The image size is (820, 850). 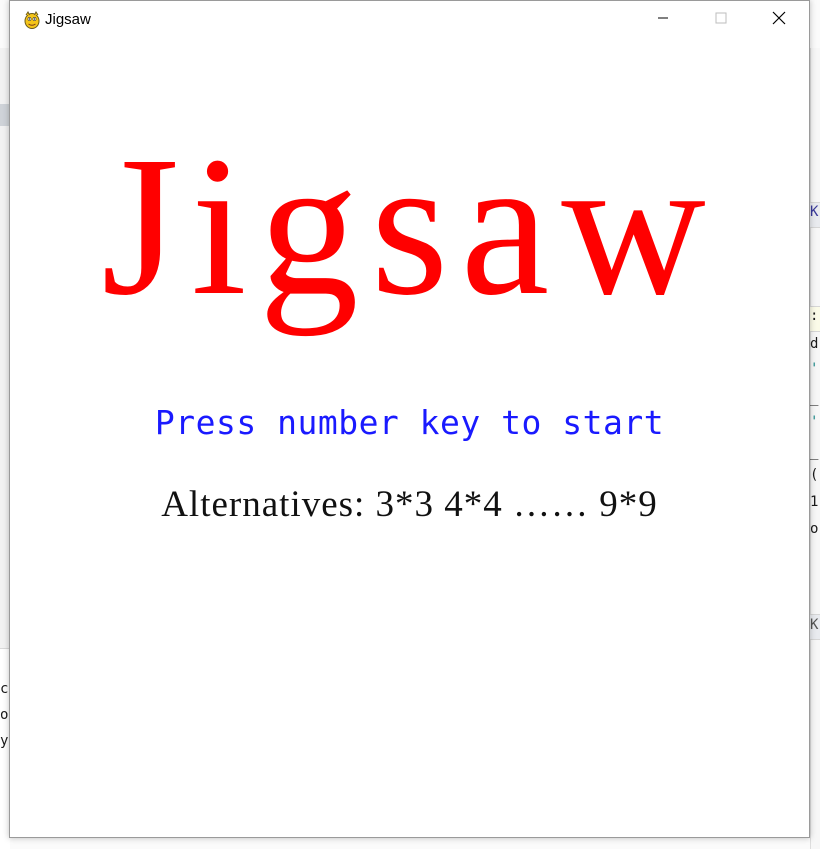 What do you see at coordinates (32, 20) in the screenshot?
I see `pygame-snake-icon` at bounding box center [32, 20].